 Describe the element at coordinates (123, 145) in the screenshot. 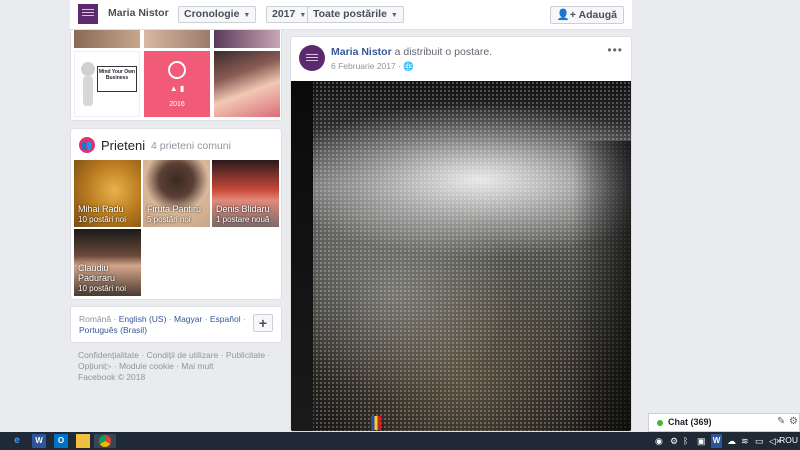

I see `friends-title: Prieteni` at that location.